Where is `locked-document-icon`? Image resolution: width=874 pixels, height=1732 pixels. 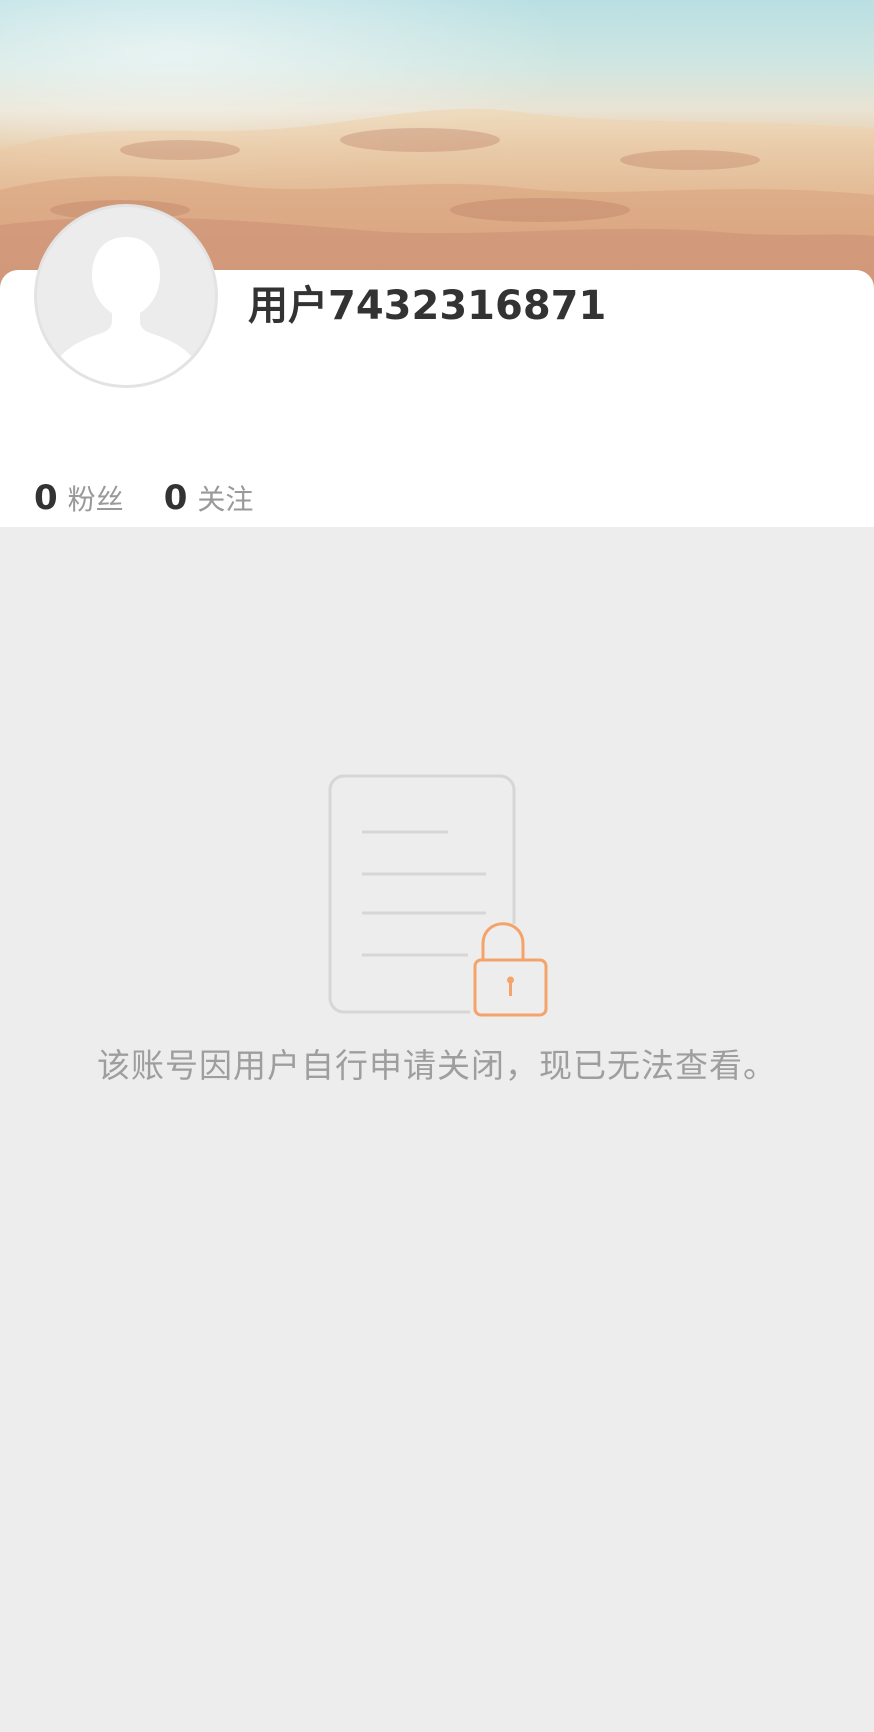 locked-document-icon is located at coordinates (440, 896).